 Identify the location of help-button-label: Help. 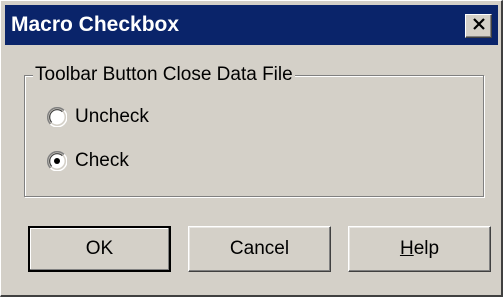
(419, 248).